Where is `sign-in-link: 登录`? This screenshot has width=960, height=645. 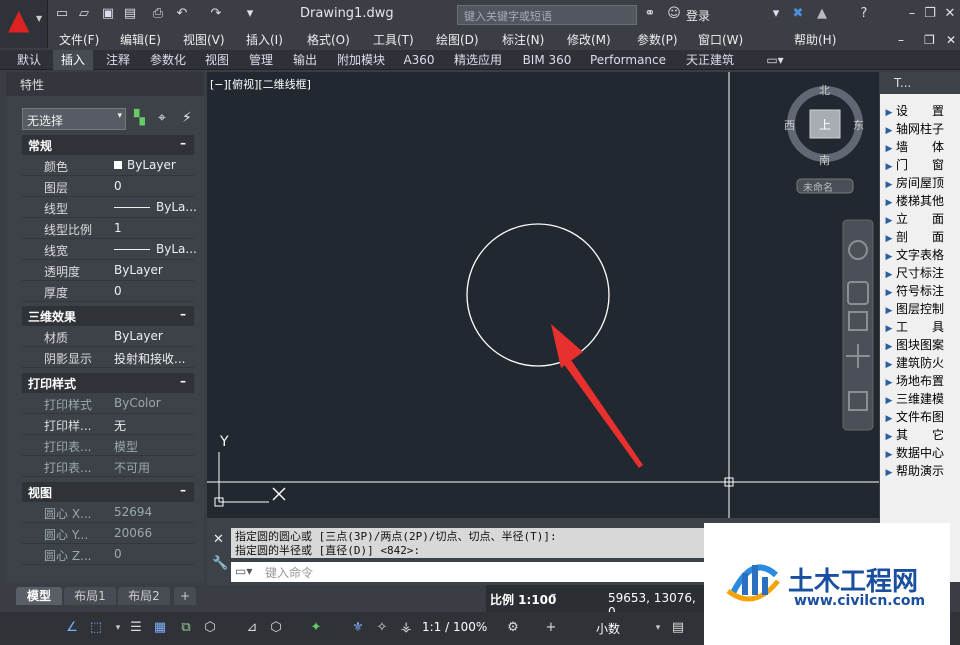 sign-in-link: 登录 is located at coordinates (698, 15).